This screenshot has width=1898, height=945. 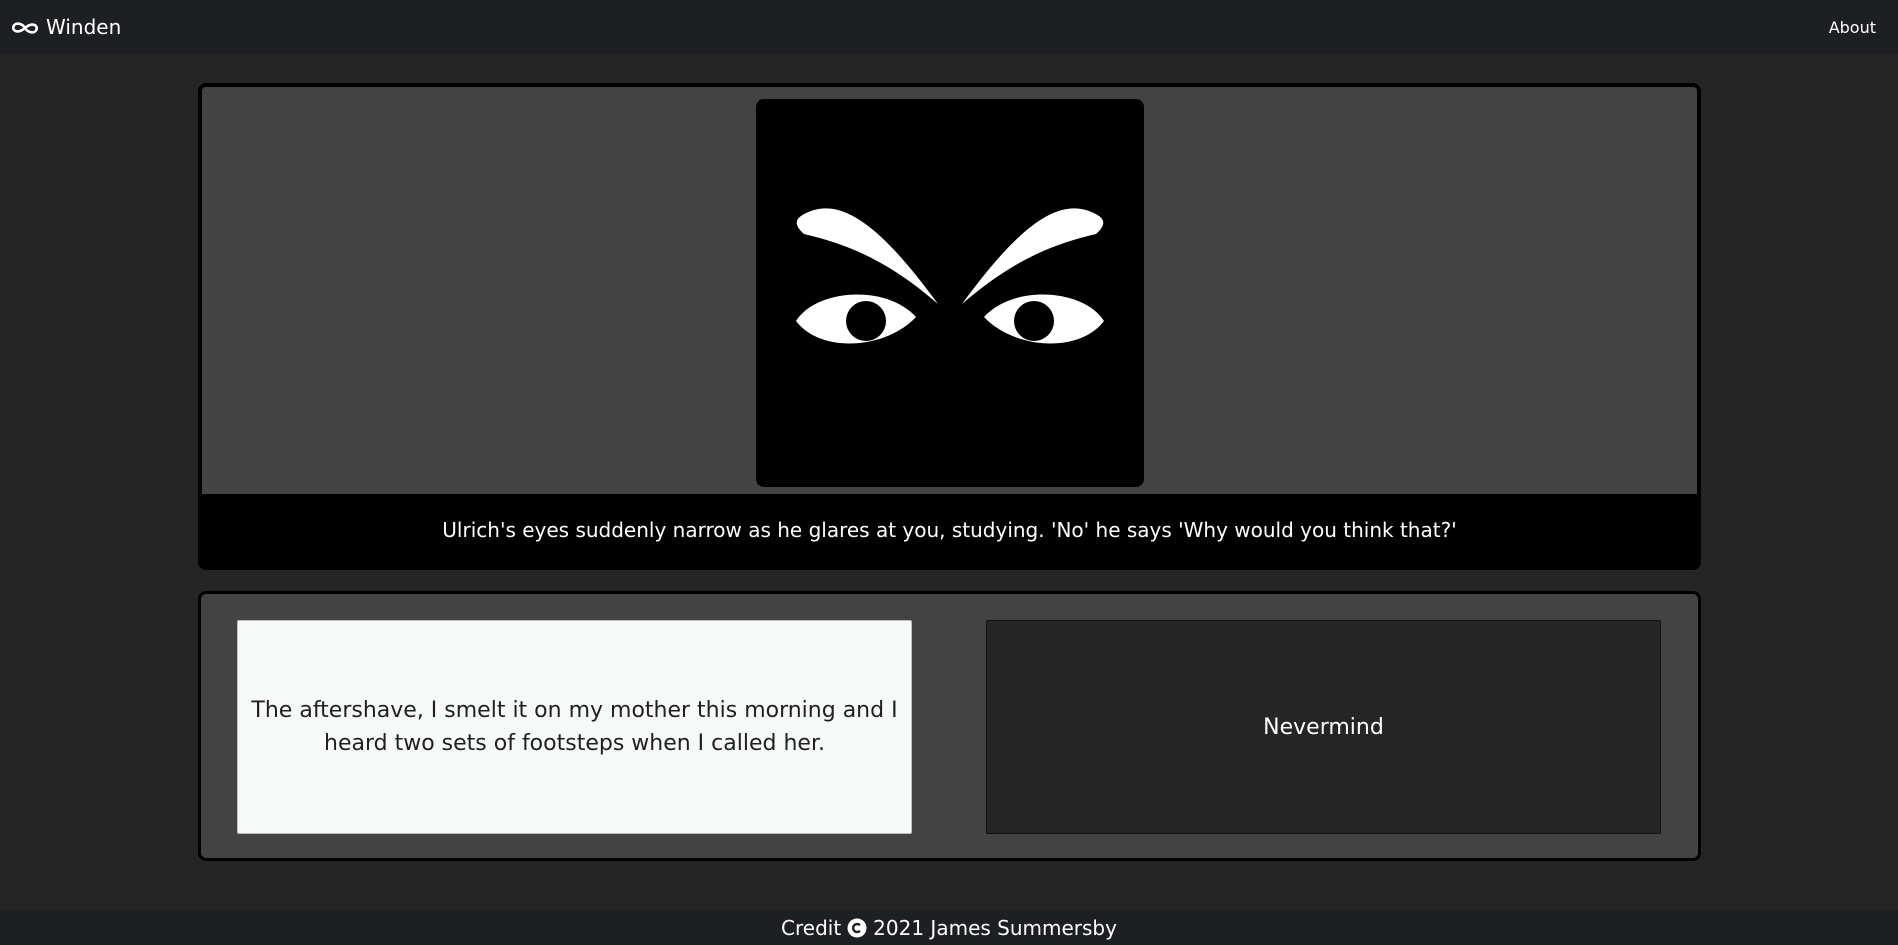 I want to click on about-link: About, so click(x=1857, y=27).